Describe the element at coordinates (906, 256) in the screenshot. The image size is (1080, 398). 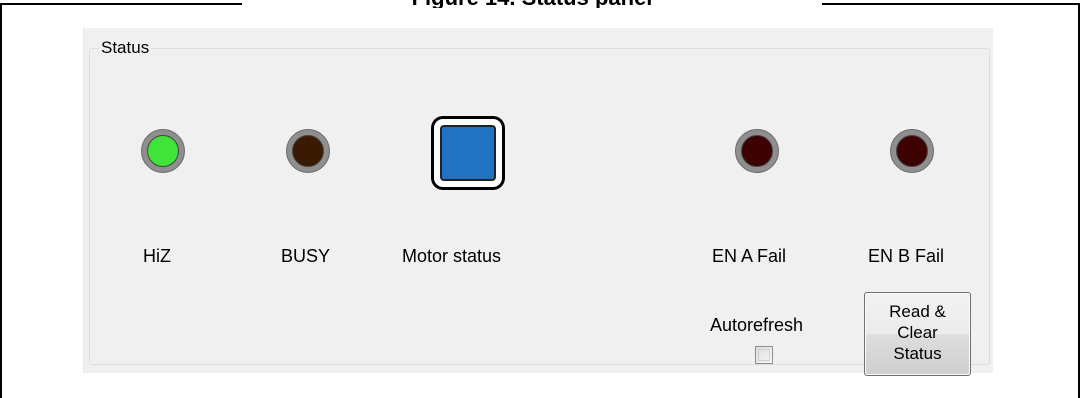
I see `en-b-fail-label: EN B Fail` at that location.